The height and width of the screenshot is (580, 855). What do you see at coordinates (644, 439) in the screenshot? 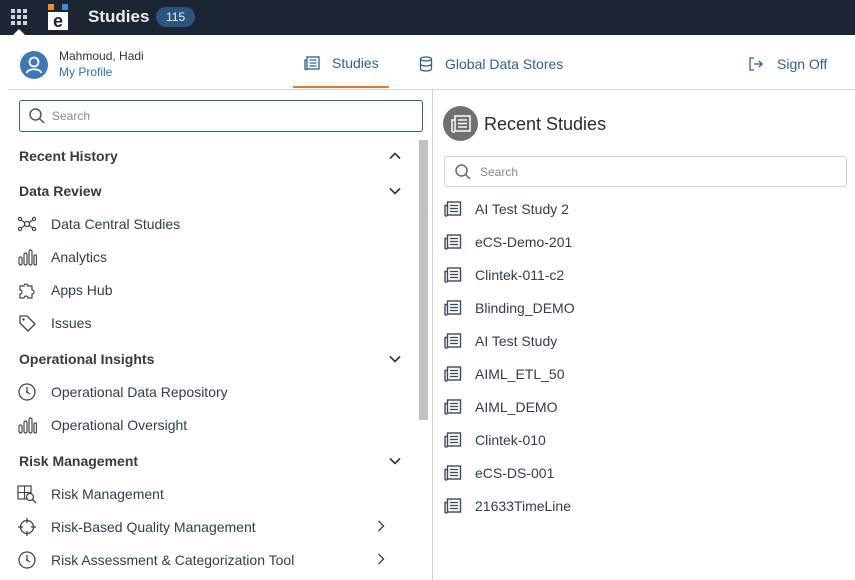
I see `list-item: Clintek-010` at bounding box center [644, 439].